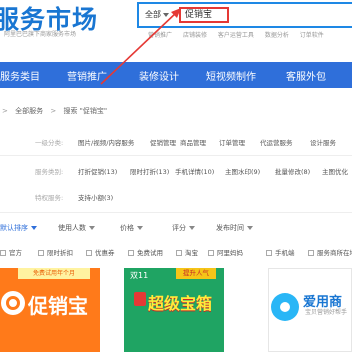 This screenshot has height=352, width=352. I want to click on snail-logo-icon, so click(285, 307).